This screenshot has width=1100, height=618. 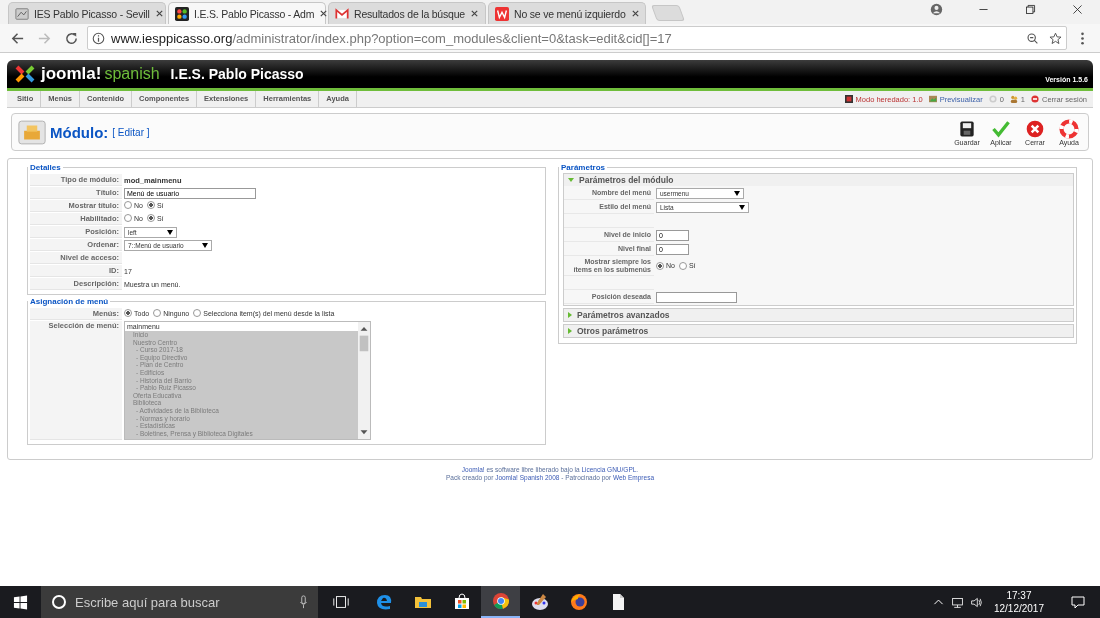 What do you see at coordinates (391, 38) in the screenshot?
I see `url-text: www.iesppicasso.org/administrator/index.php?option=com_modules&client=0&task=edit&cid[]=17` at bounding box center [391, 38].